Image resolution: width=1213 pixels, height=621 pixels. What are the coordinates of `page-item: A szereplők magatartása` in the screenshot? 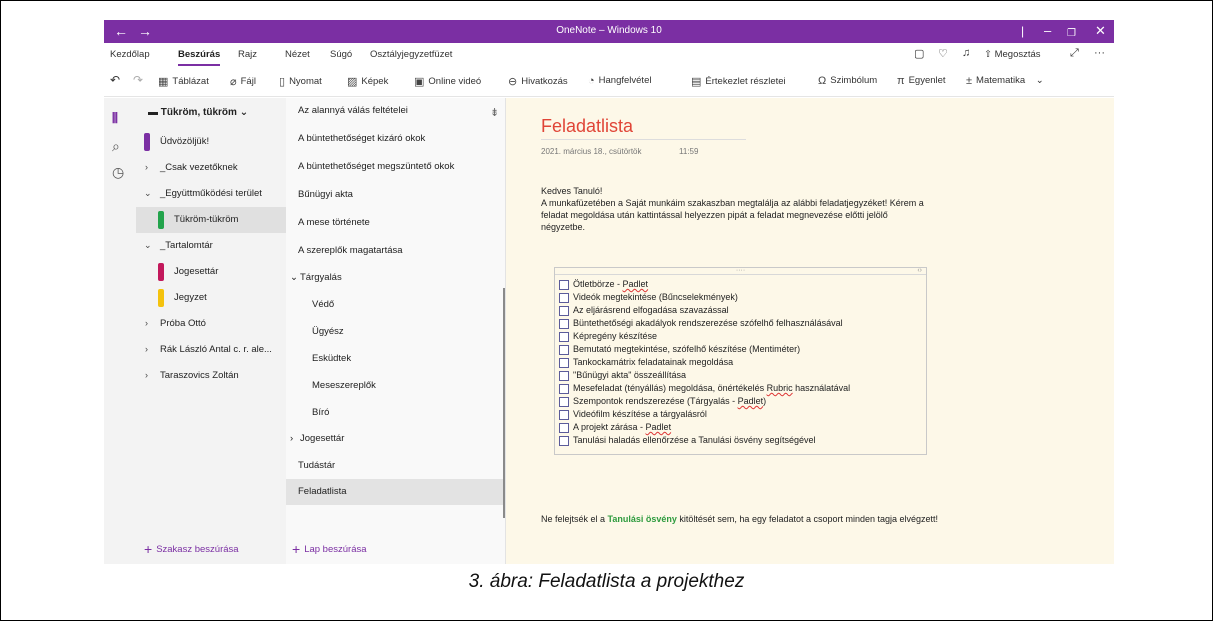 It's located at (395, 251).